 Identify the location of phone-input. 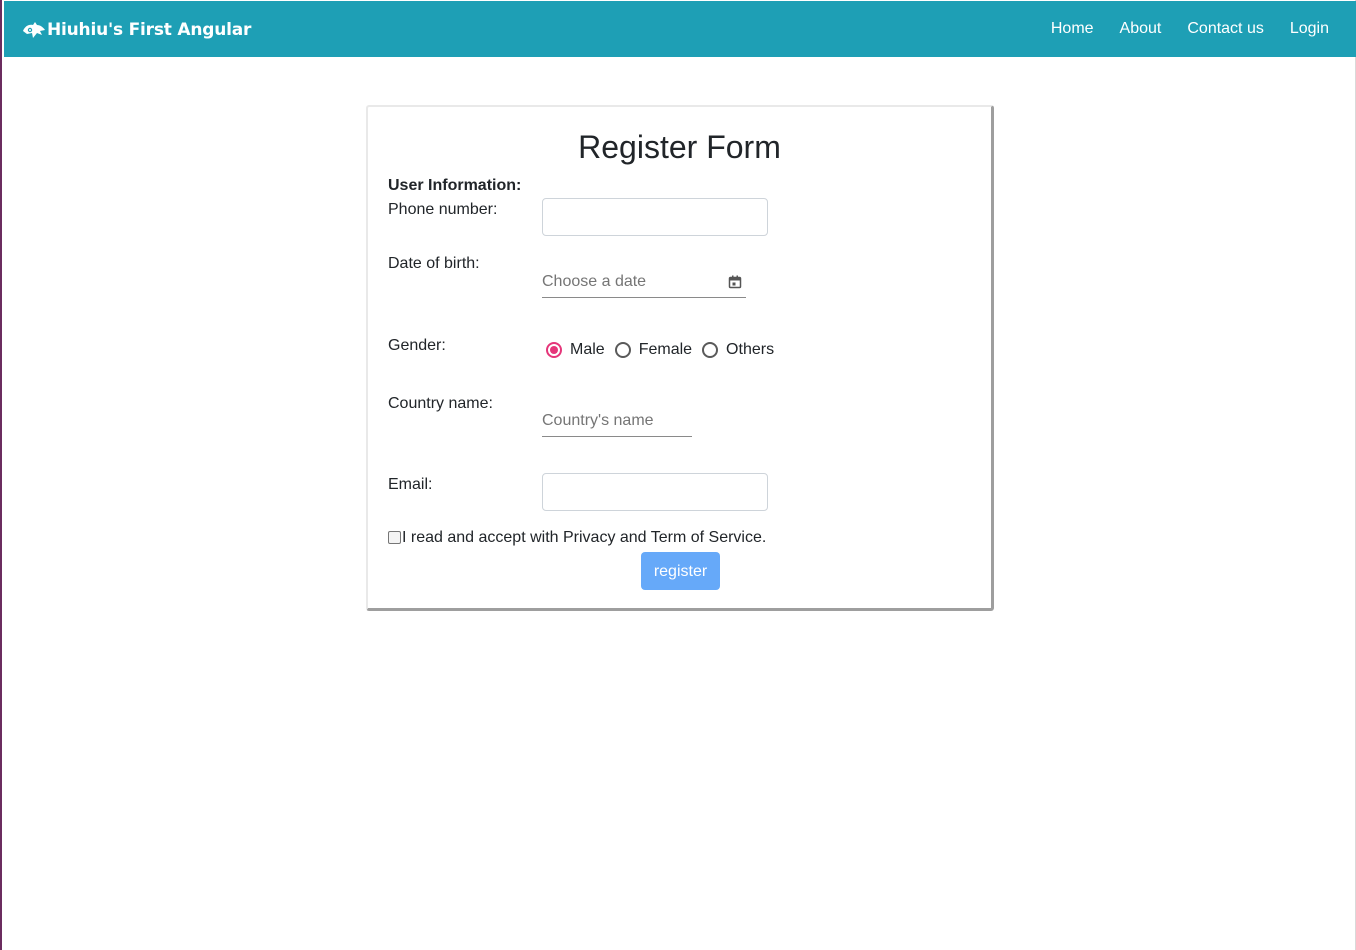
(655, 217).